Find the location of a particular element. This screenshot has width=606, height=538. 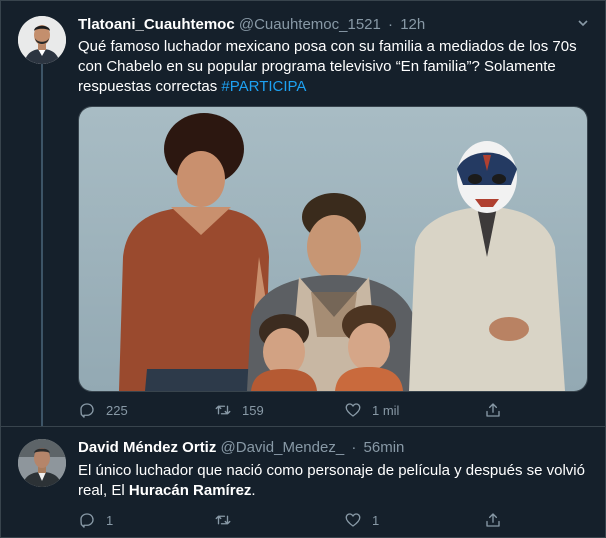

reply-button: 225 is located at coordinates (103, 410).